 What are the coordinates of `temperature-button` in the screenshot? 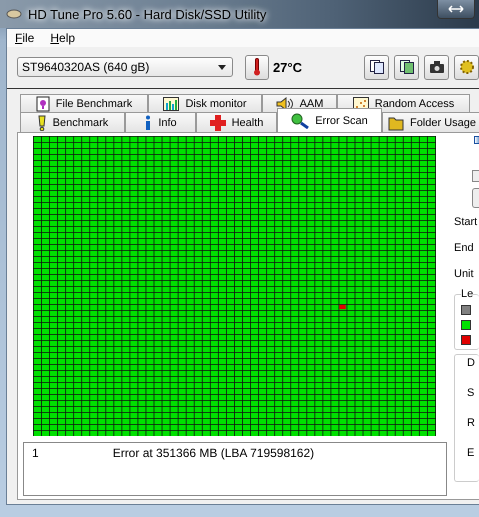 It's located at (256, 67).